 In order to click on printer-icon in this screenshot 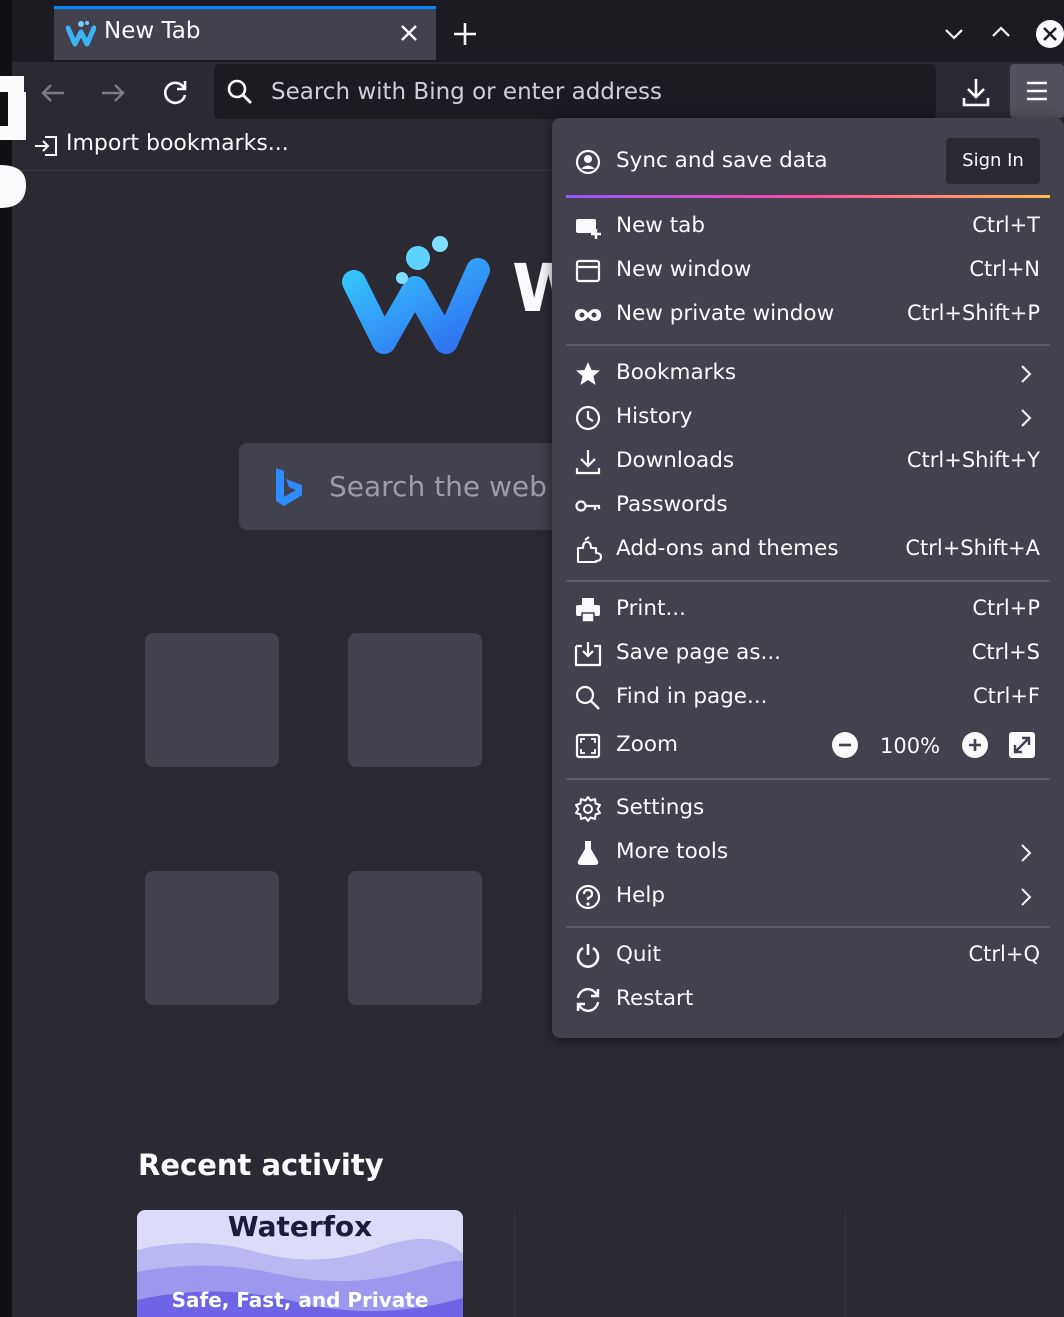, I will do `click(588, 610)`.